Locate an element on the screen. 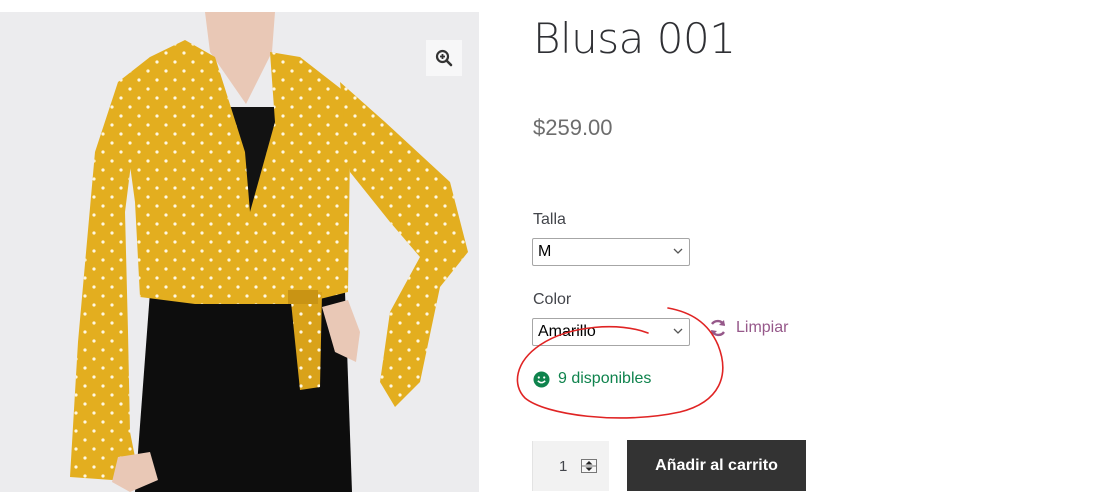 The image size is (1100, 497). smiley-icon is located at coordinates (541, 379).